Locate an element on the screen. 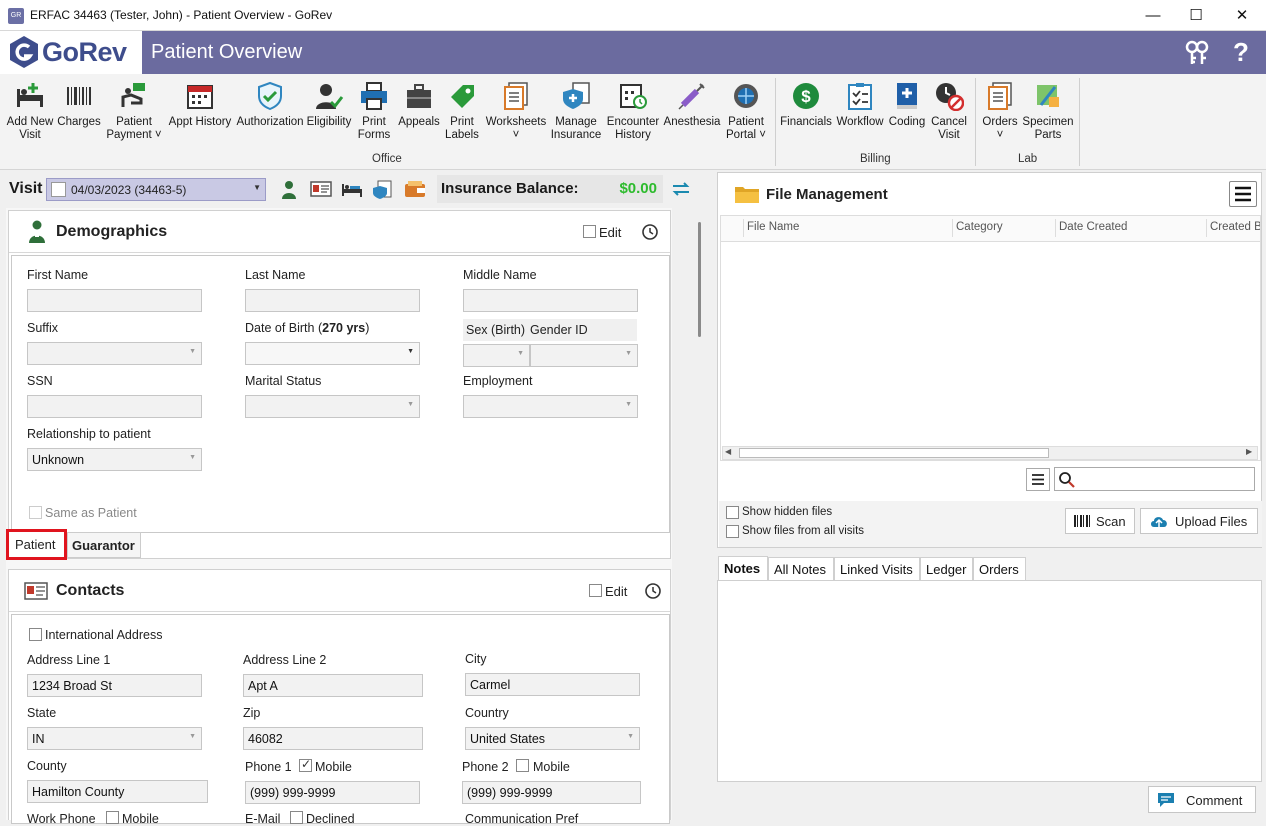  appeals-button: Appeals is located at coordinates (419, 104).